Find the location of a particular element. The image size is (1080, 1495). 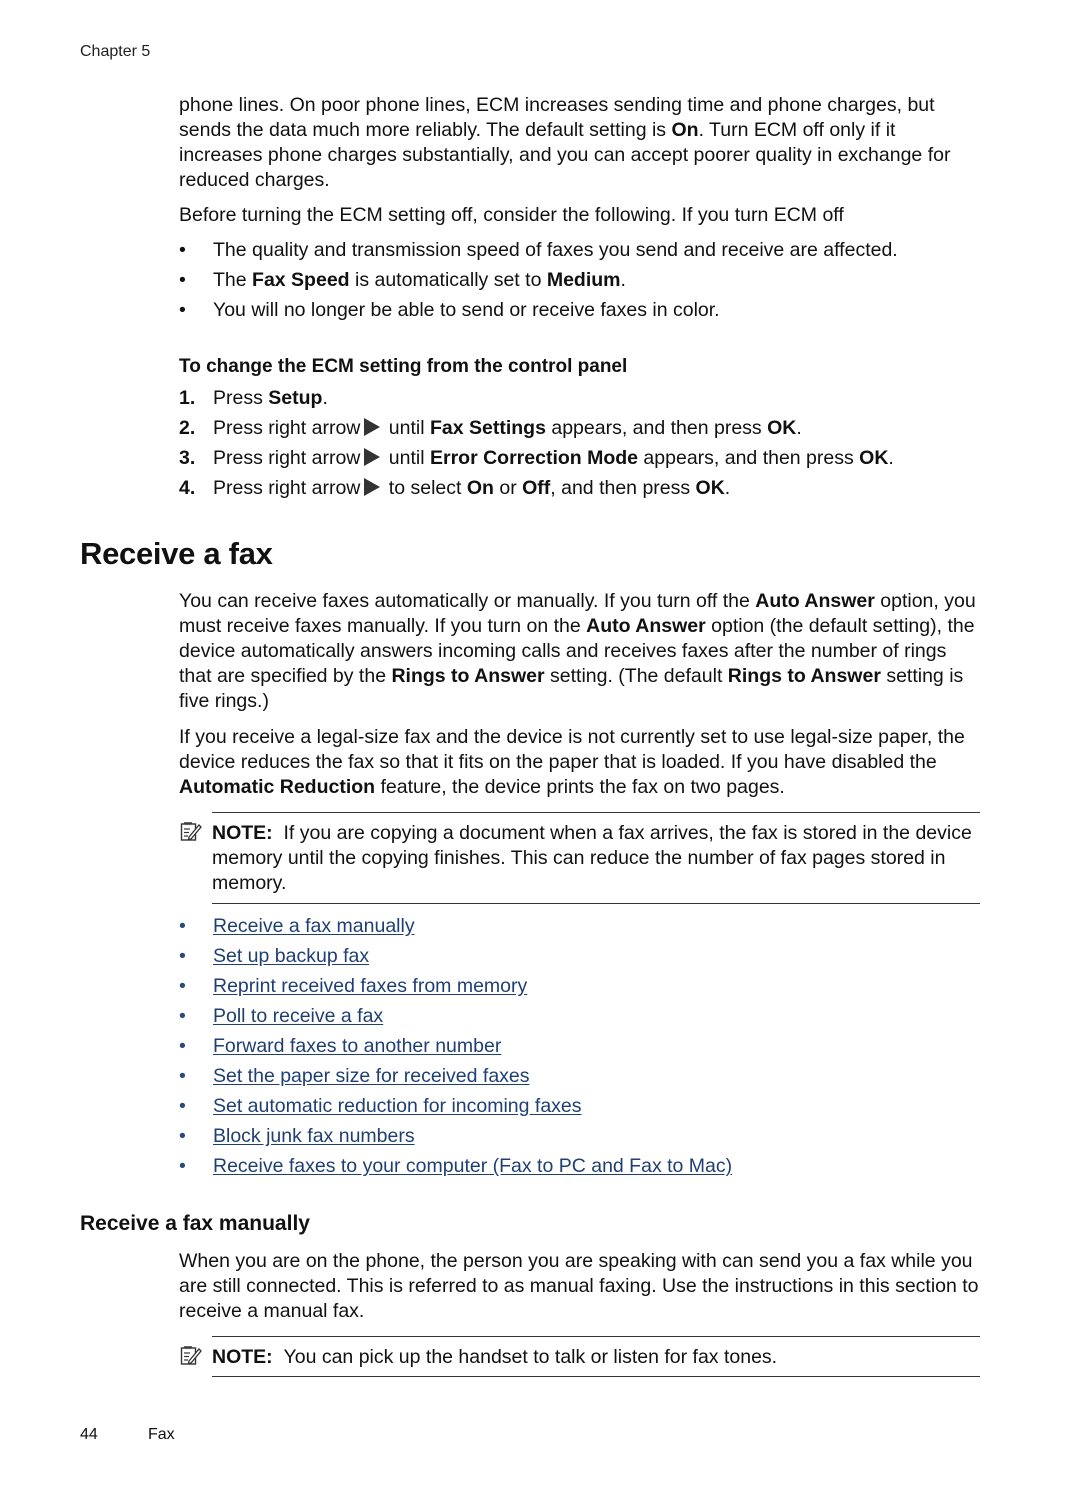

page-number: 44 is located at coordinates (89, 1434).